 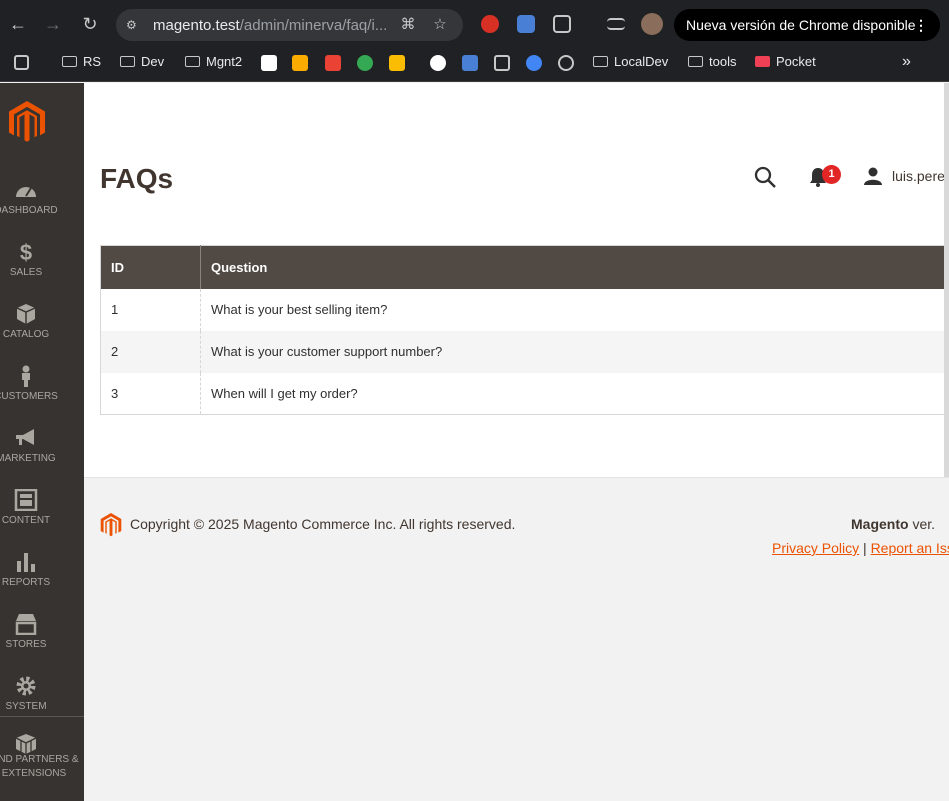 What do you see at coordinates (26, 500) in the screenshot?
I see `content-icon` at bounding box center [26, 500].